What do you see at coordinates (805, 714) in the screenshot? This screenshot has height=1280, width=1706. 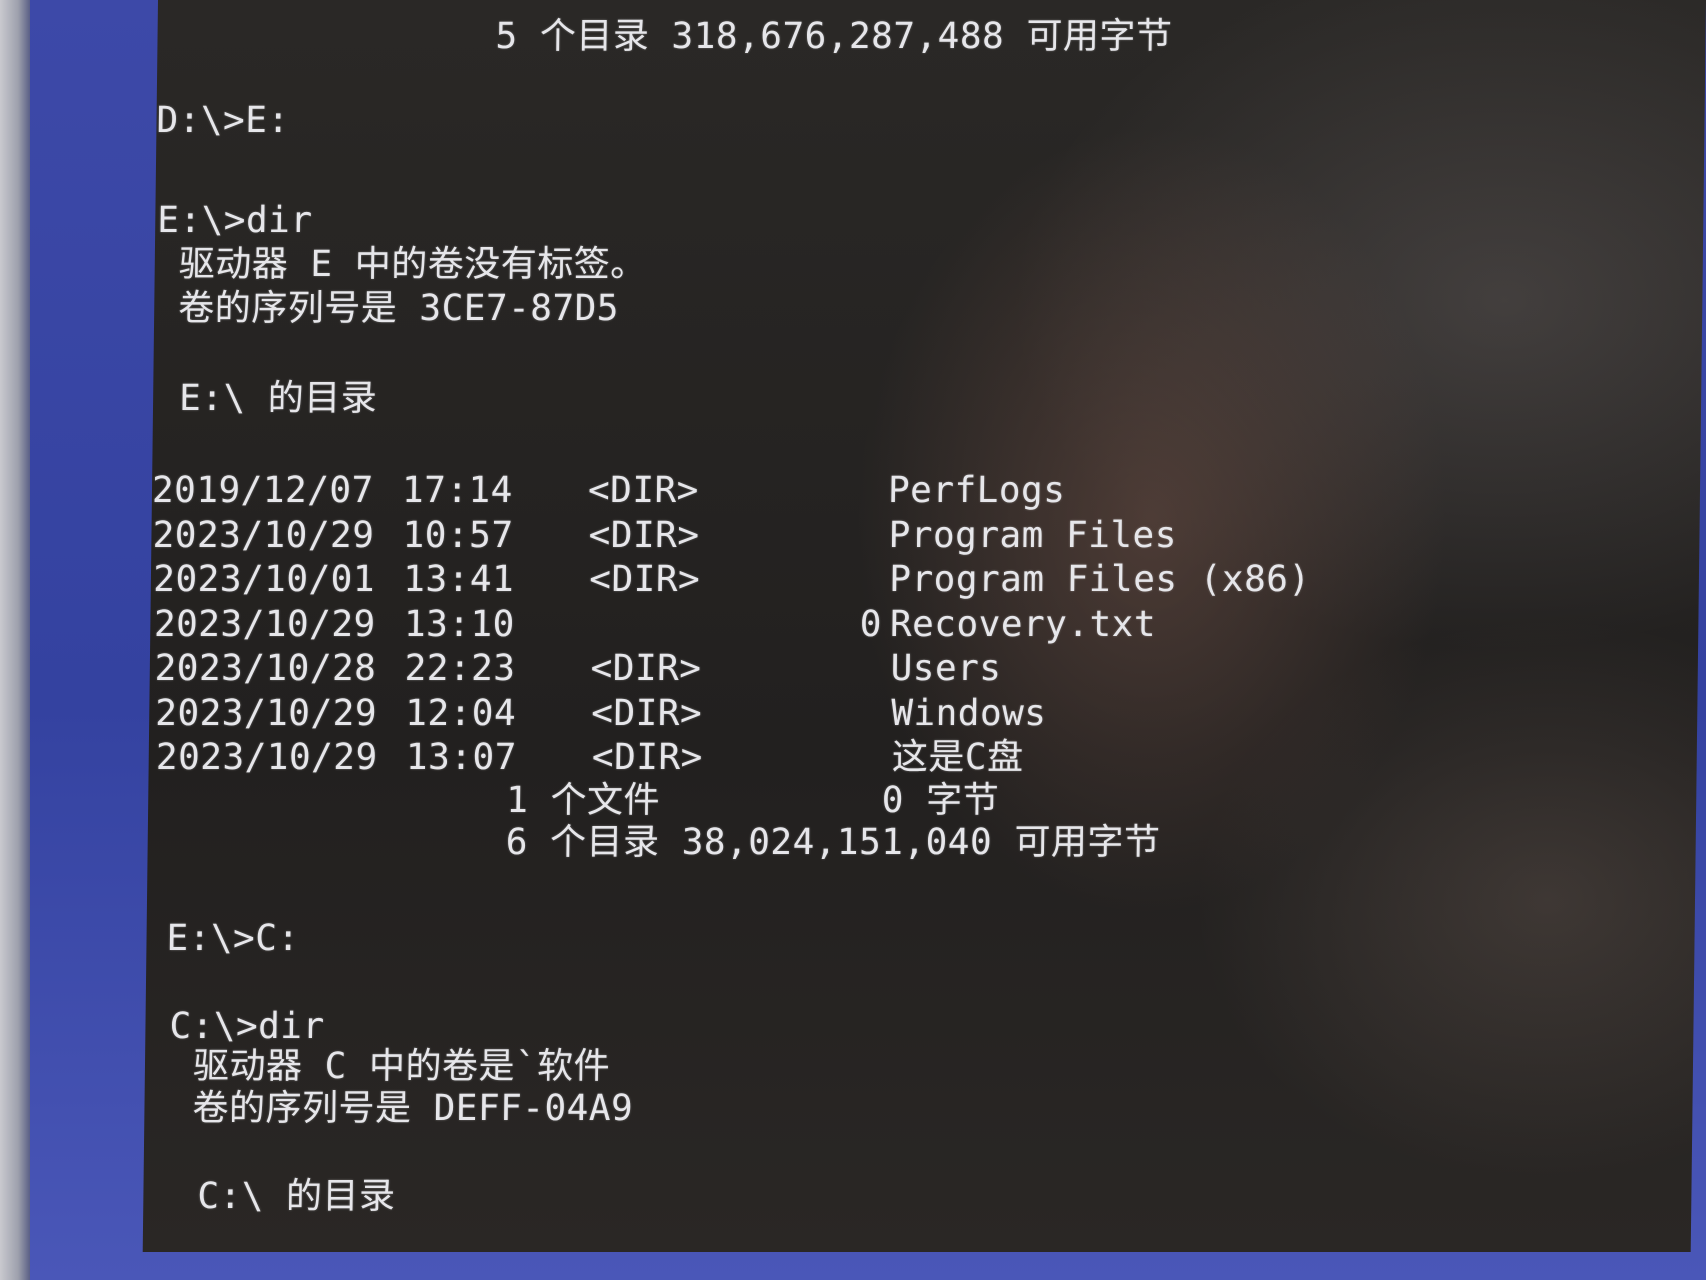 I see `table-row: 2023/10/29 12:04 <DIR> Windows` at bounding box center [805, 714].